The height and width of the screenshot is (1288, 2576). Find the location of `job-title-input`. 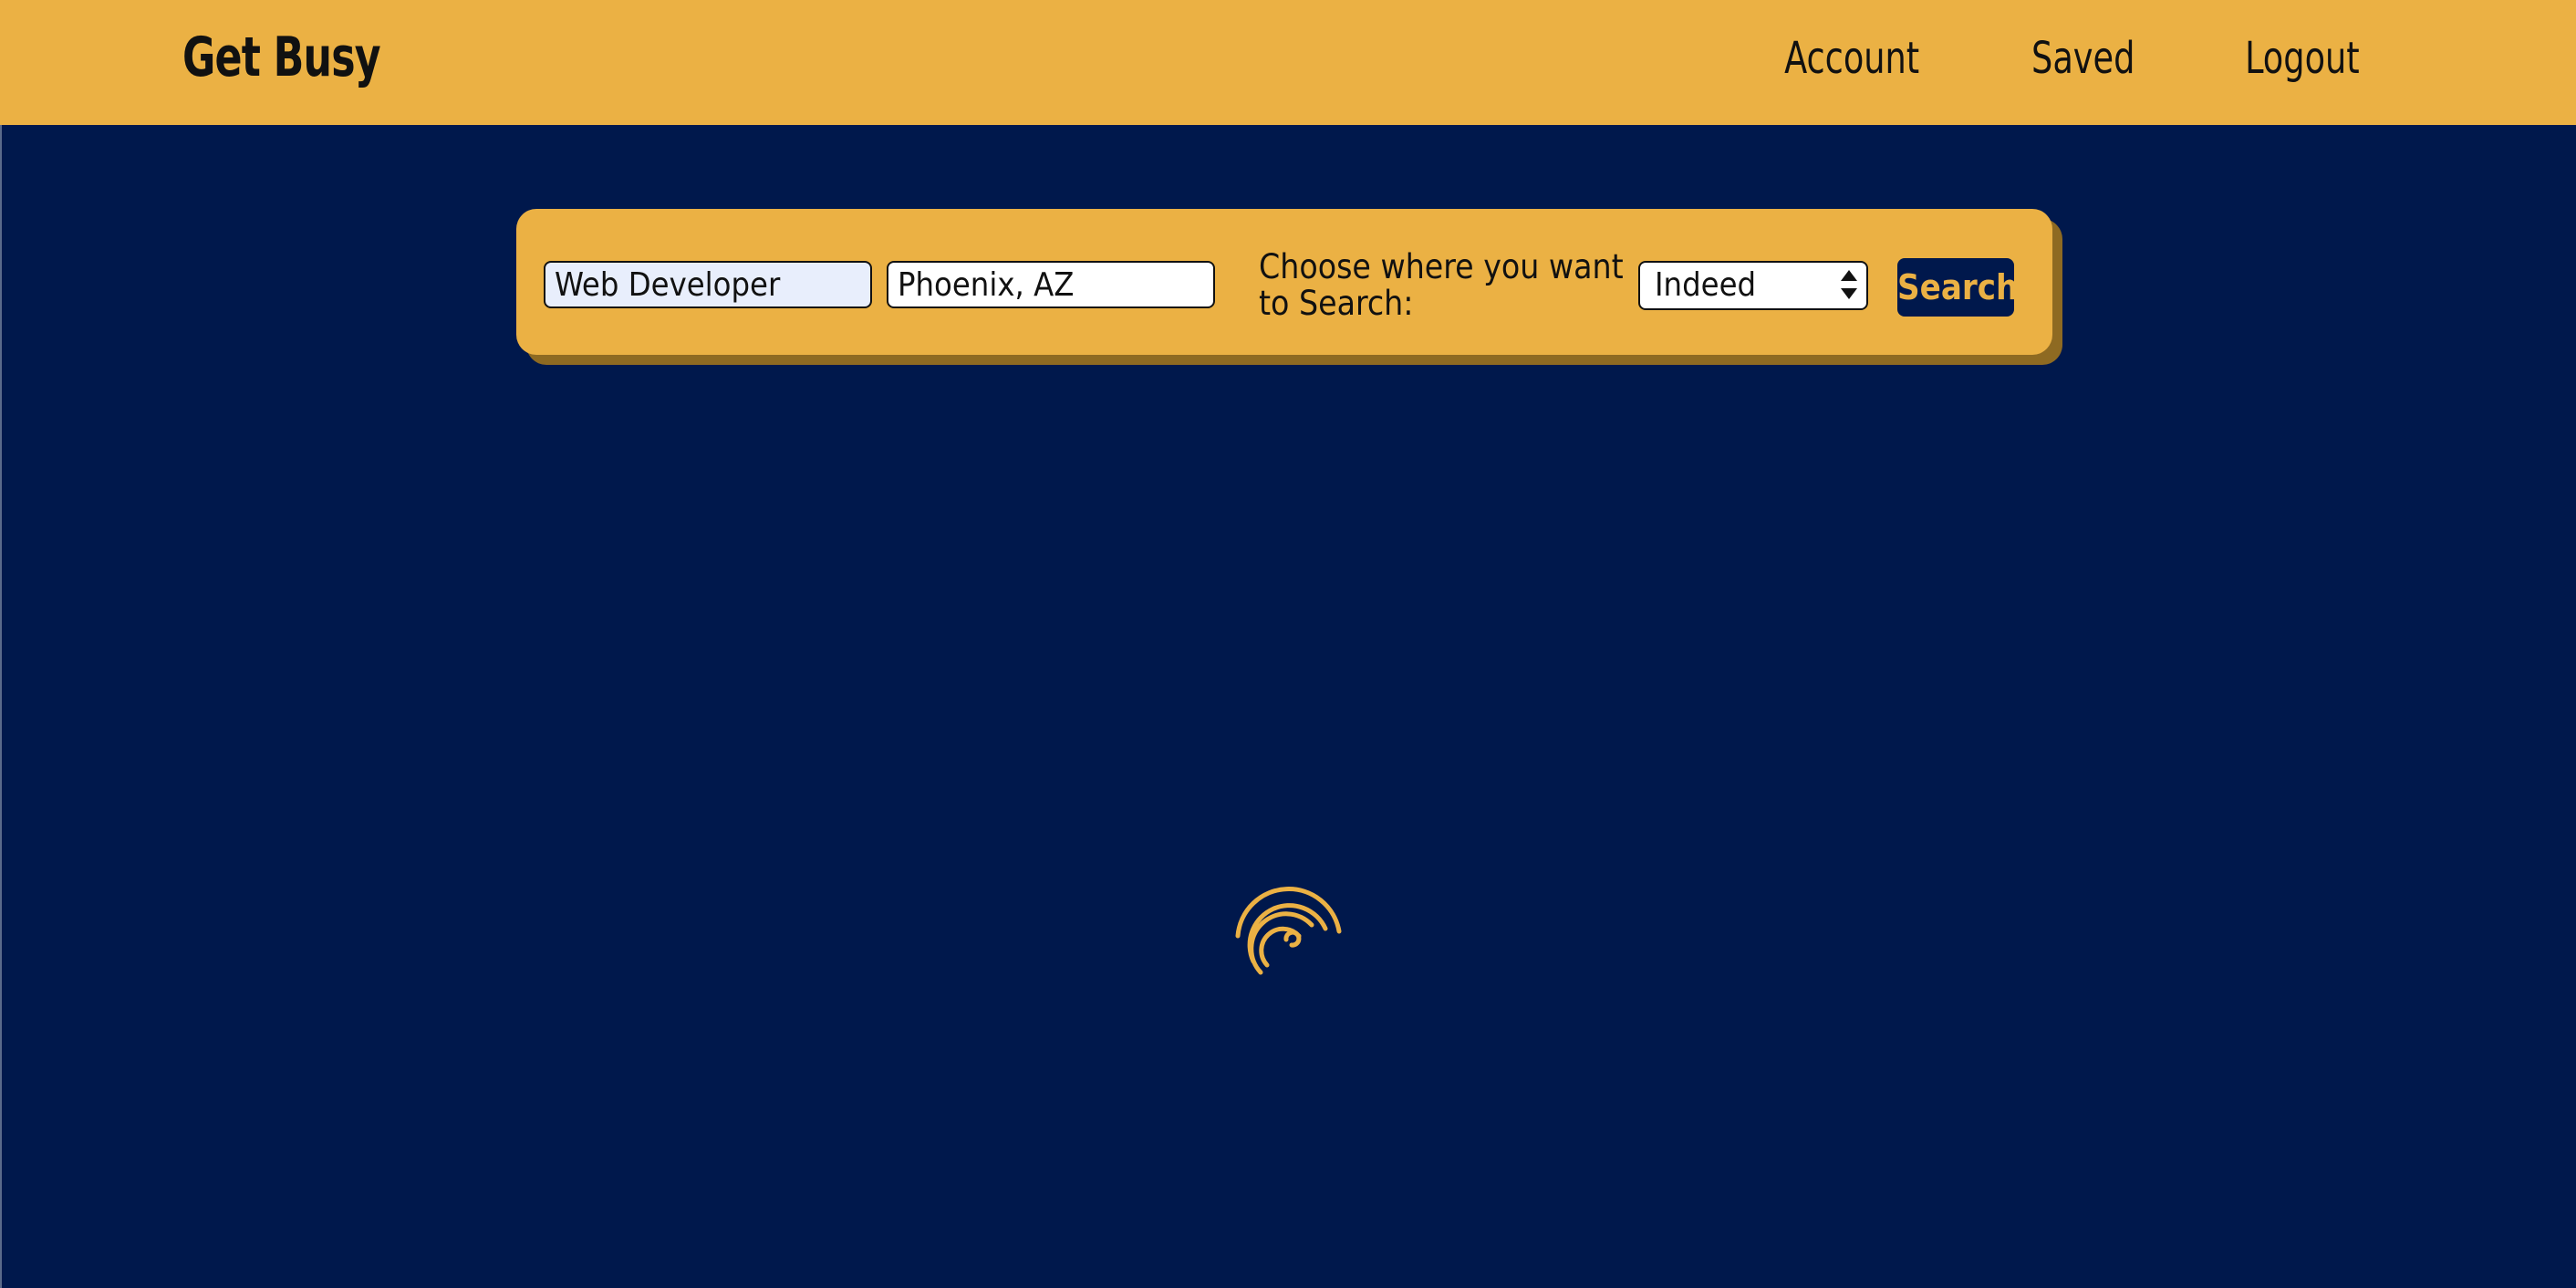

job-title-input is located at coordinates (708, 284).